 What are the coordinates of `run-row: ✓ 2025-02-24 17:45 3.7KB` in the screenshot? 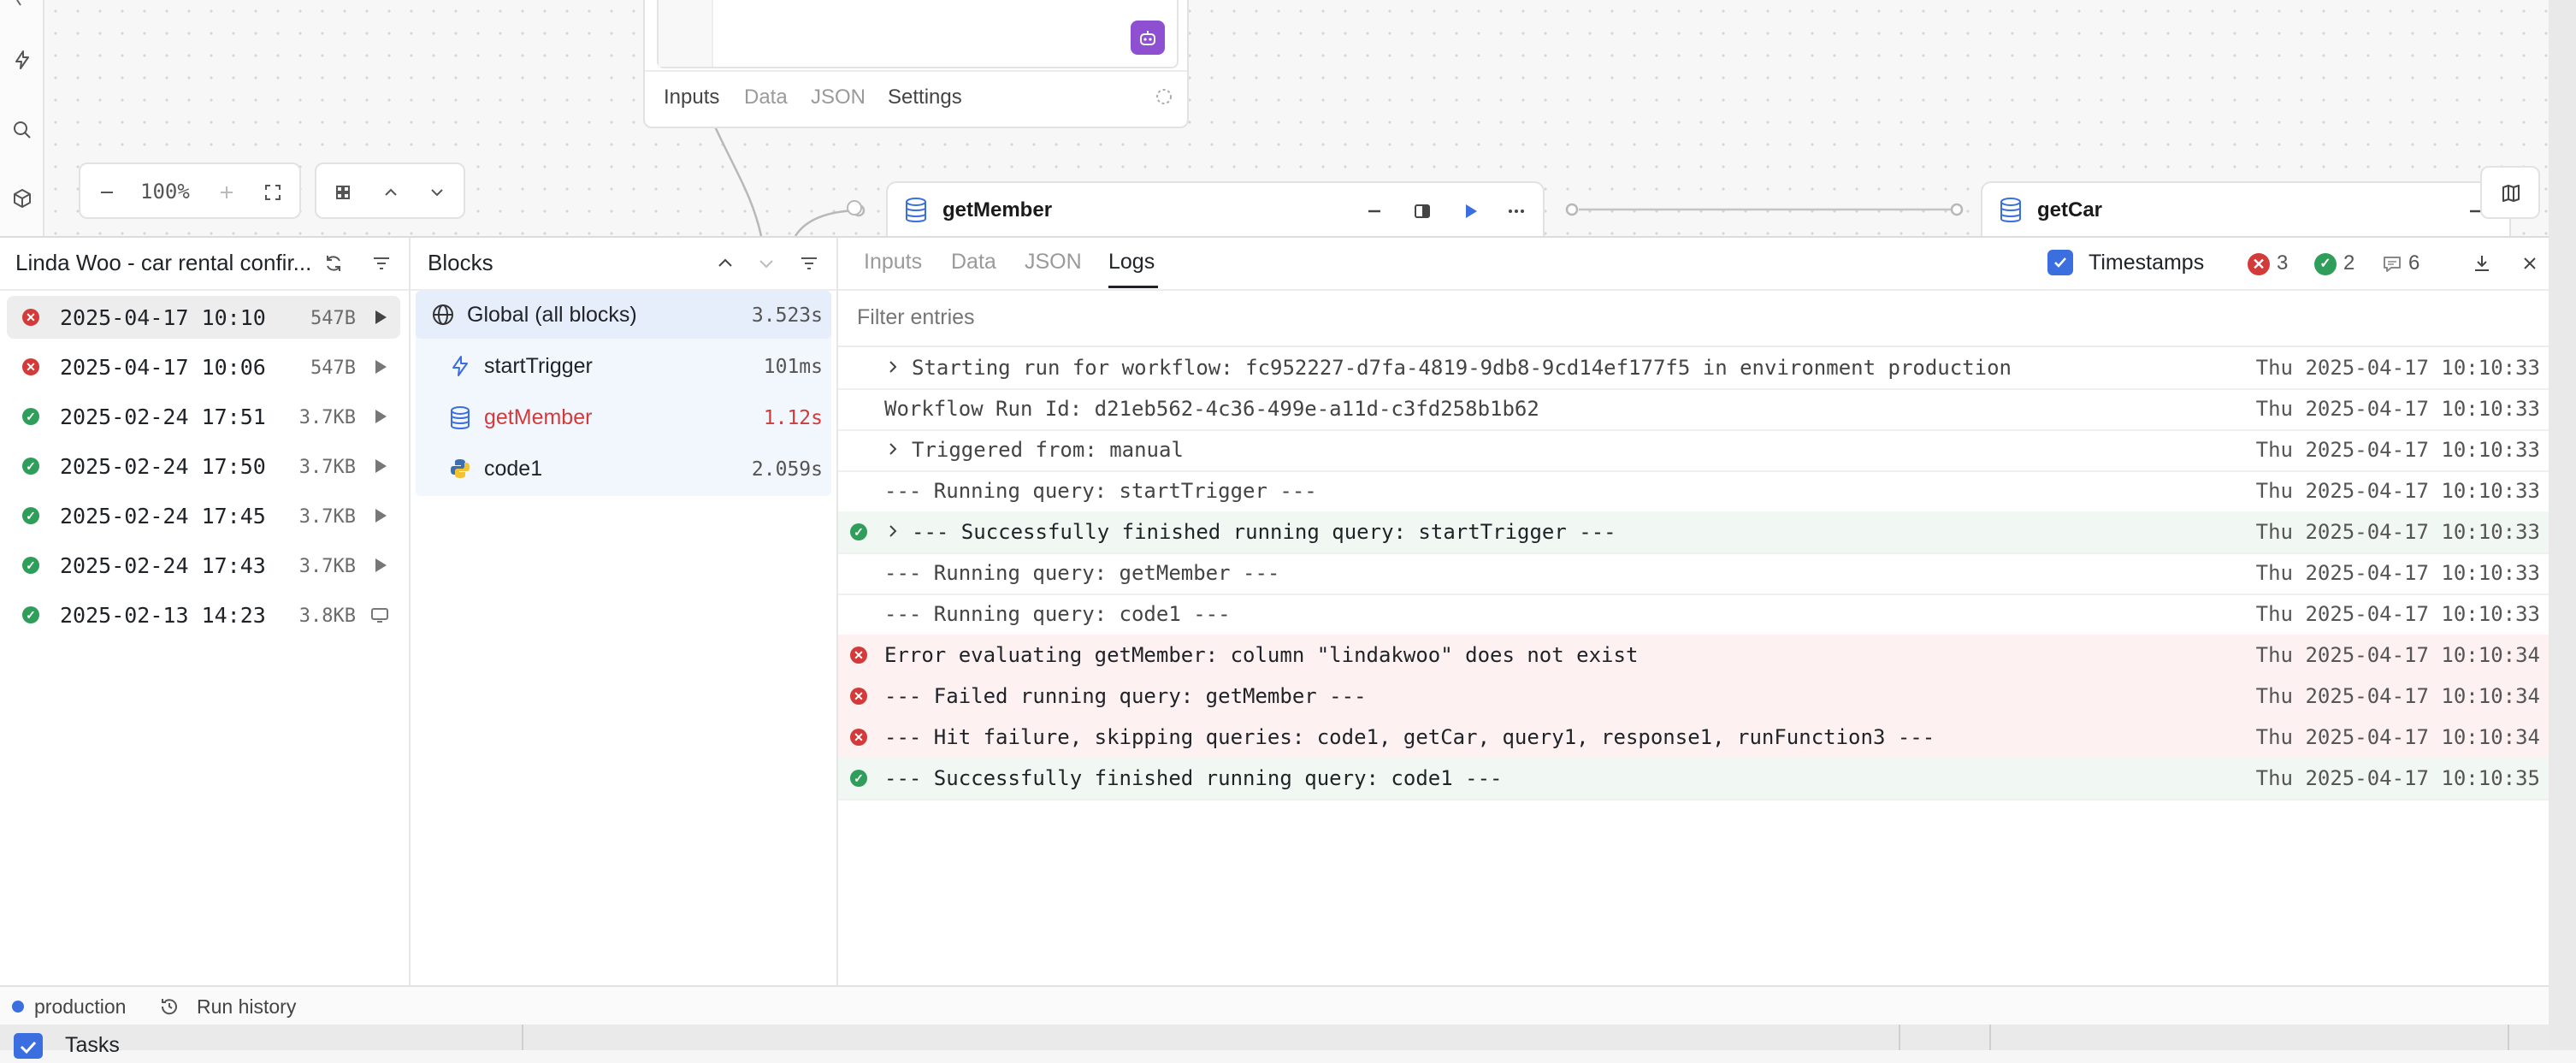 It's located at (203, 515).